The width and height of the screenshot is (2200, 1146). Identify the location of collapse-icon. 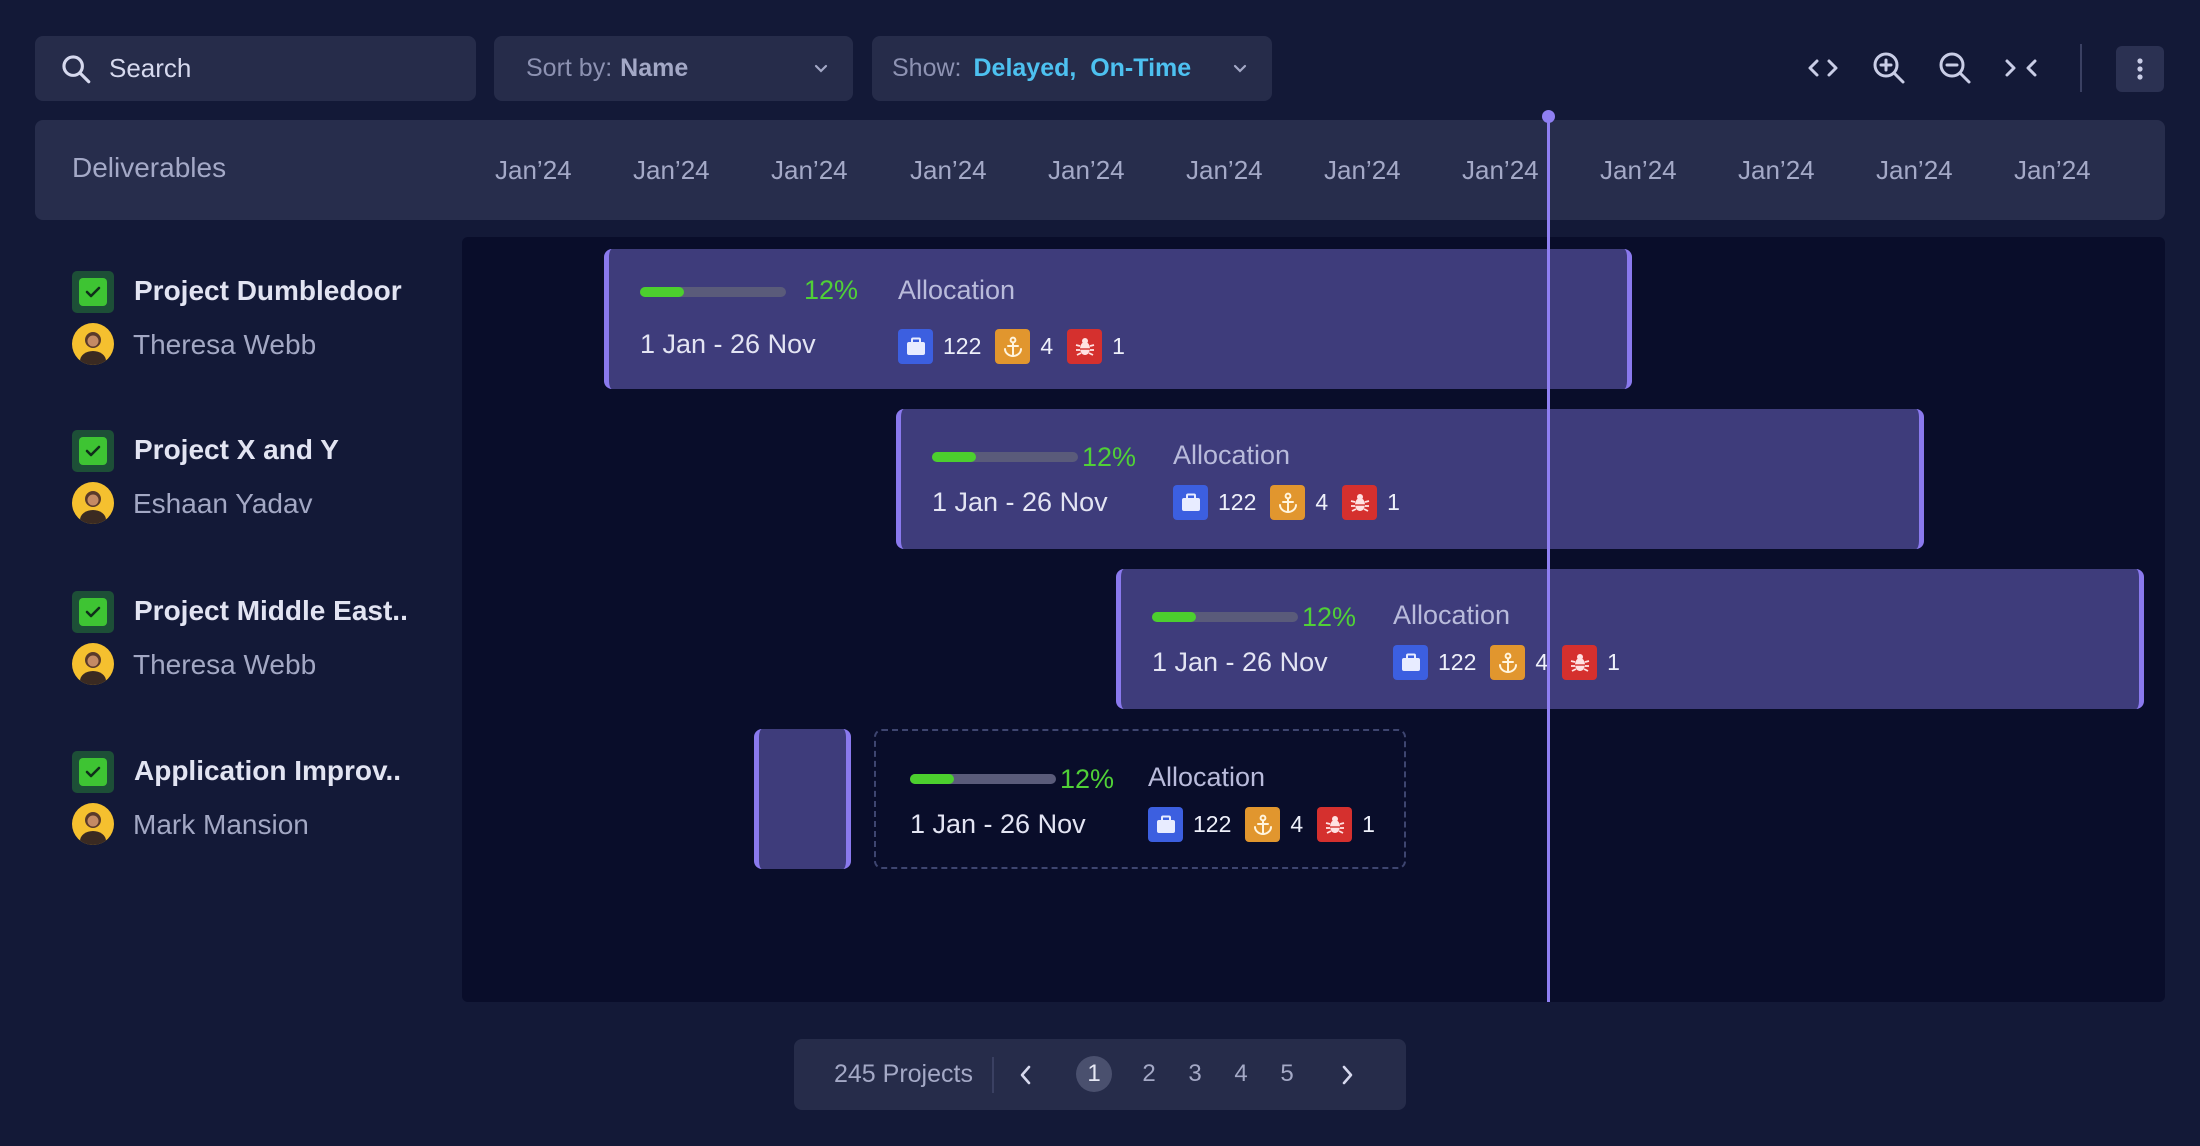
(2021, 68).